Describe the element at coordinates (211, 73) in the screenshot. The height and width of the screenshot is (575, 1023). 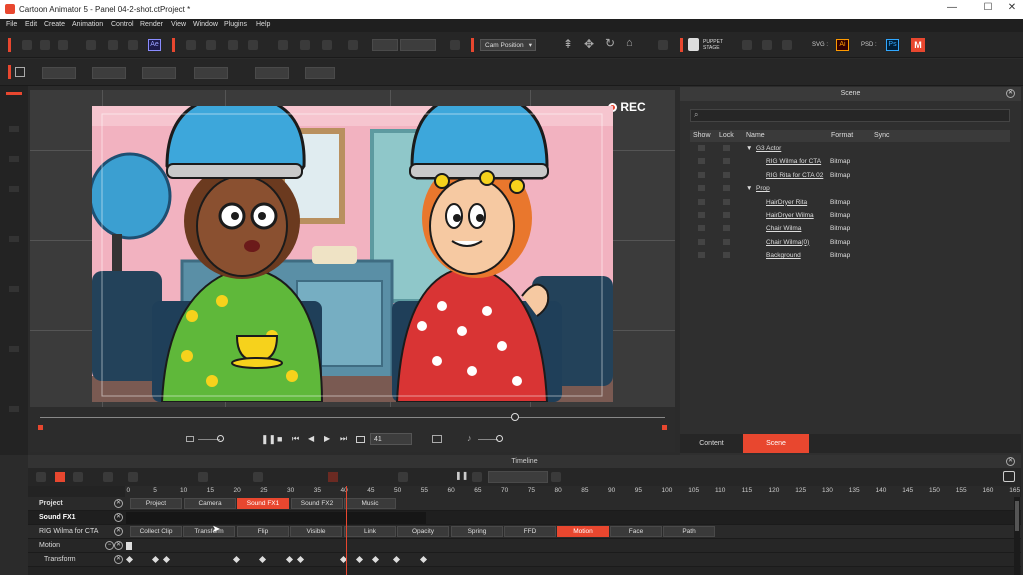
I see `rotation-field` at that location.